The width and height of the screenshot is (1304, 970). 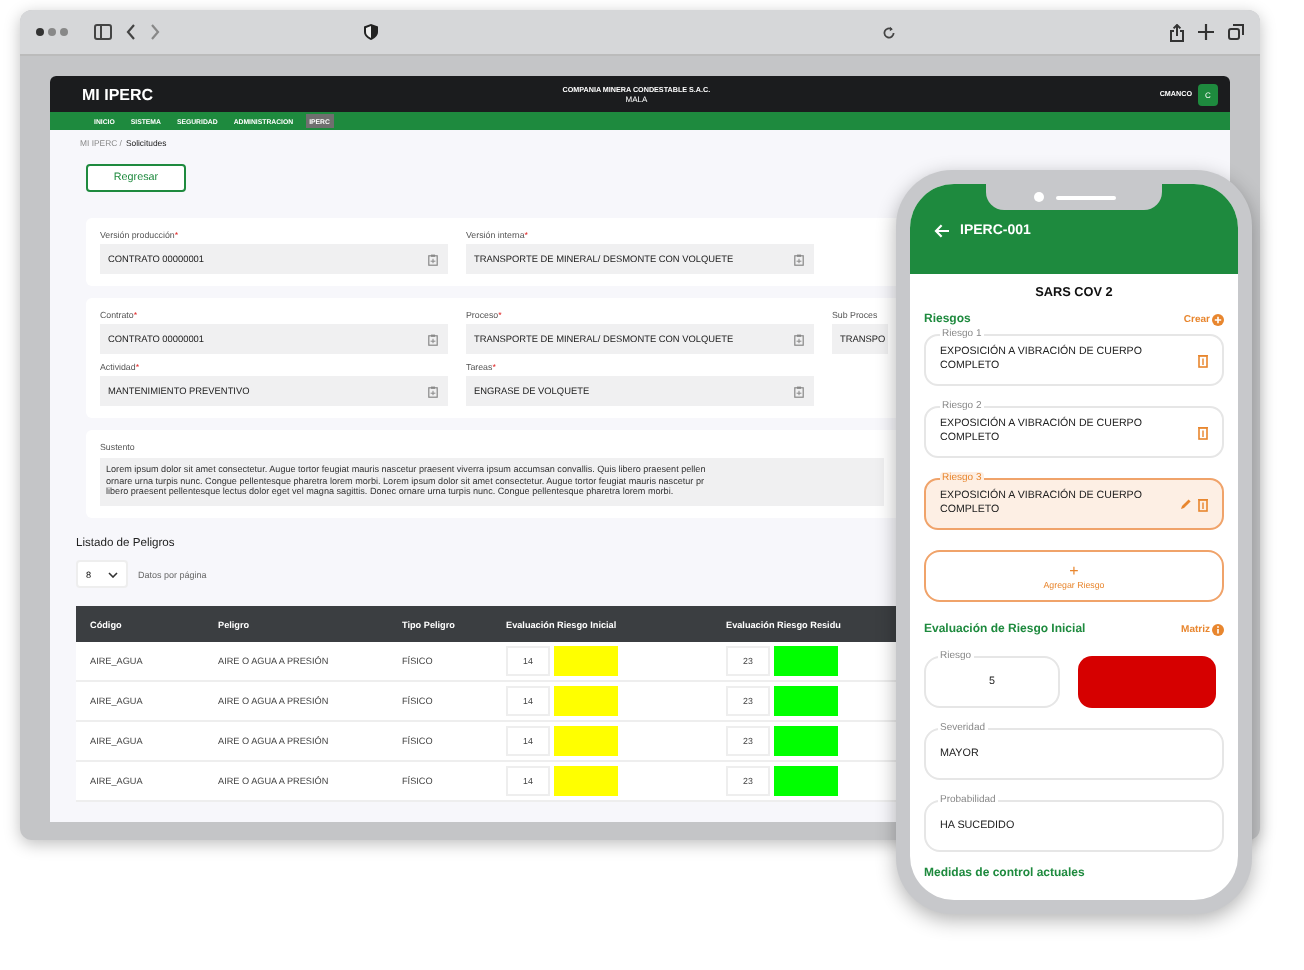 I want to click on tabs-icon, so click(x=1236, y=32).